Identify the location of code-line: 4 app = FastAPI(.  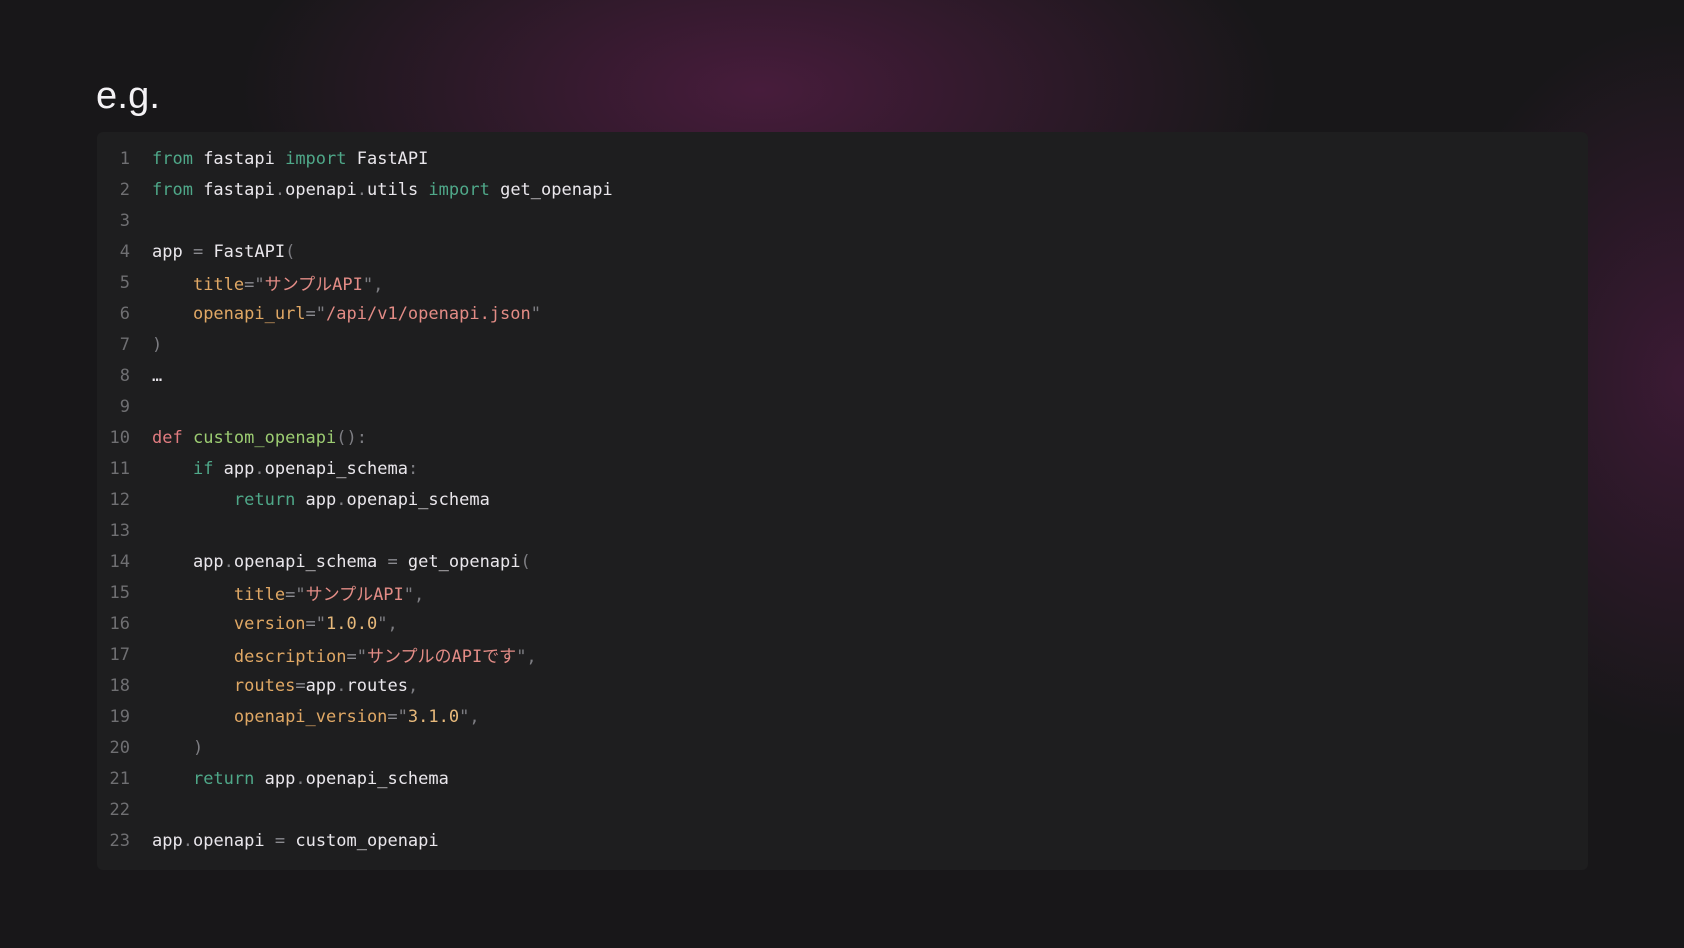
(842, 251).